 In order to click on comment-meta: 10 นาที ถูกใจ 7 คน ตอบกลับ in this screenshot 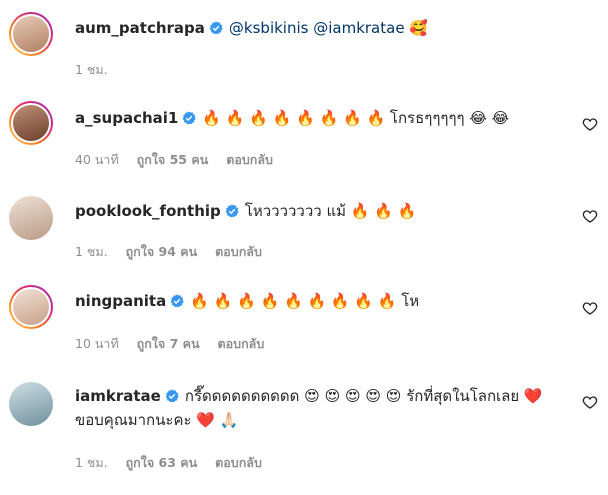, I will do `click(176, 344)`.